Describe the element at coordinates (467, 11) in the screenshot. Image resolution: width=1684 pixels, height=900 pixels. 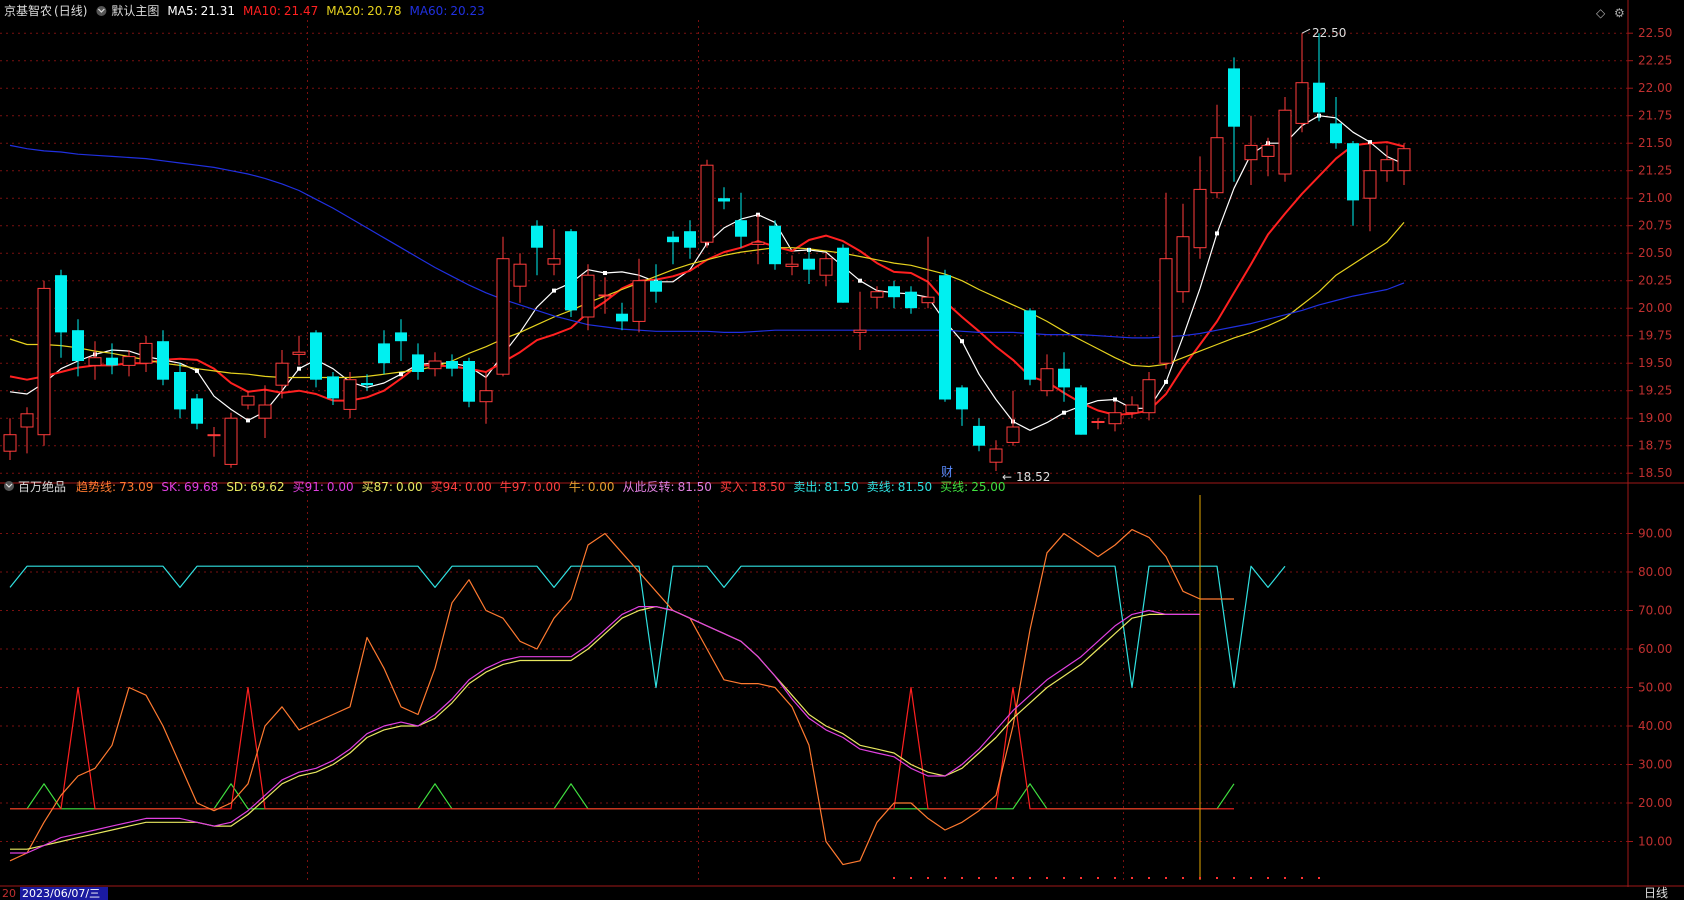
I see `legend-value: 20.23` at that location.